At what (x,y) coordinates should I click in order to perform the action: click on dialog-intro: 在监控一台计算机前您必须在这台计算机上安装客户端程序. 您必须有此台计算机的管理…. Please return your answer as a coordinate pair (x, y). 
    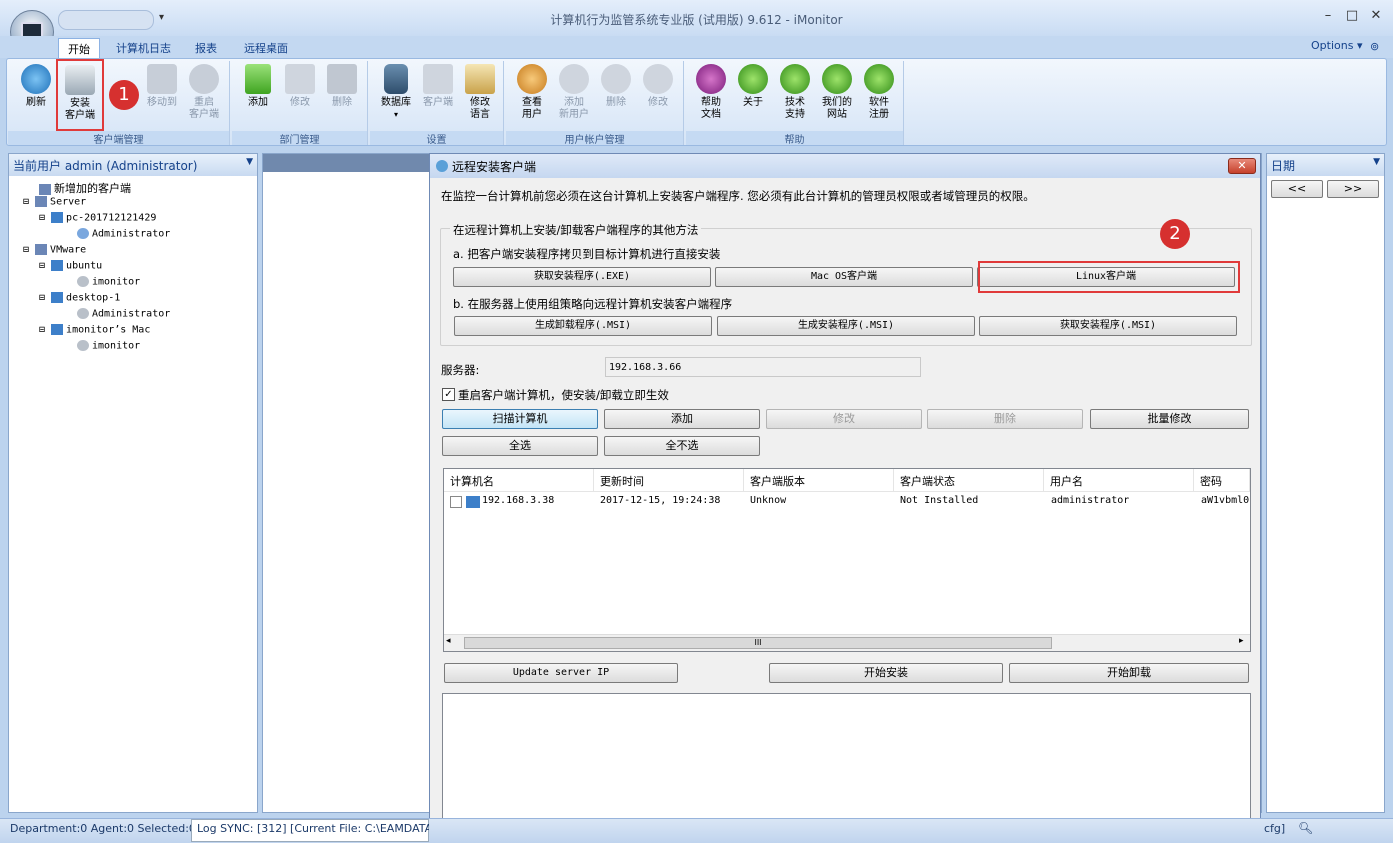
    Looking at the image, I should click on (738, 196).